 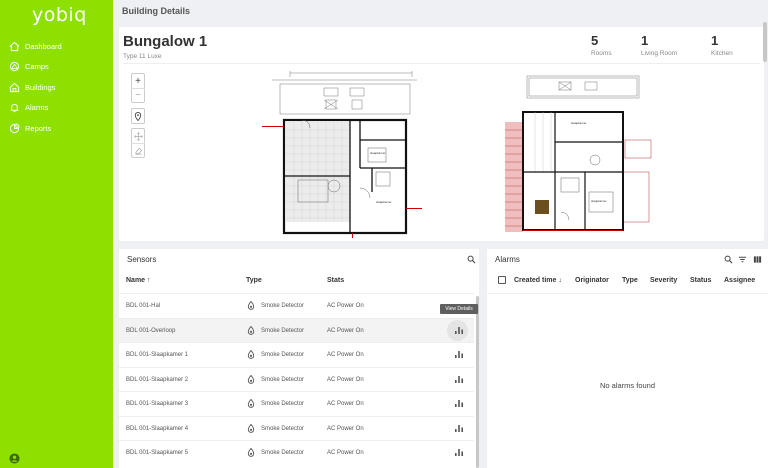 I want to click on sidebar-item-label: Camps, so click(x=37, y=67).